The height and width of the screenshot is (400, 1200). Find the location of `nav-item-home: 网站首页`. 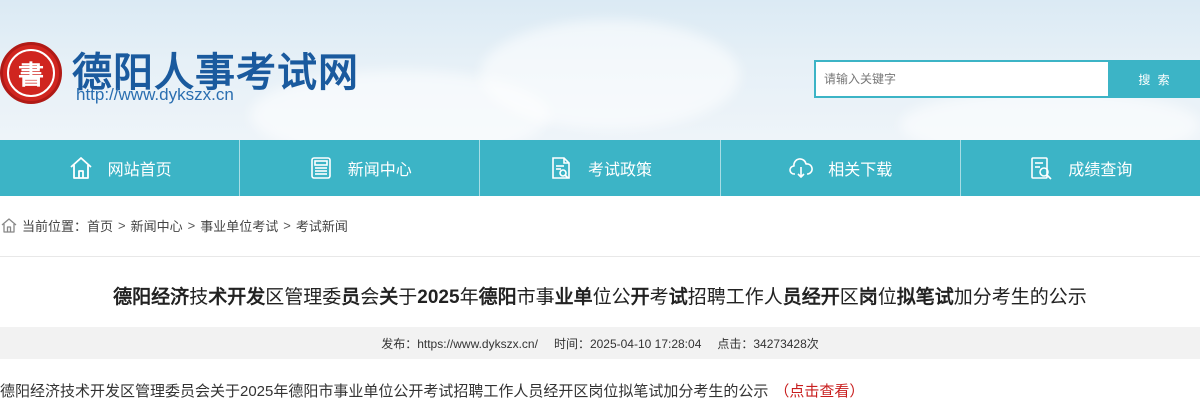

nav-item-home: 网站首页 is located at coordinates (120, 168).